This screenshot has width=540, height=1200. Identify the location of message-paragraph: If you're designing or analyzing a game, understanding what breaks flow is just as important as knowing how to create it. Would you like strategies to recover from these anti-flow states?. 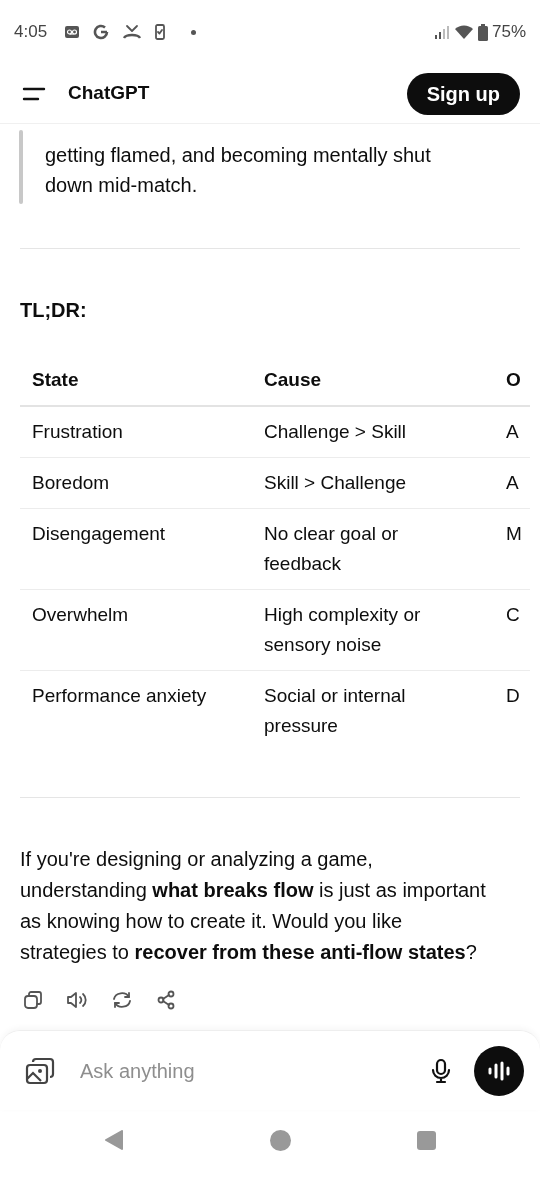
(253, 906).